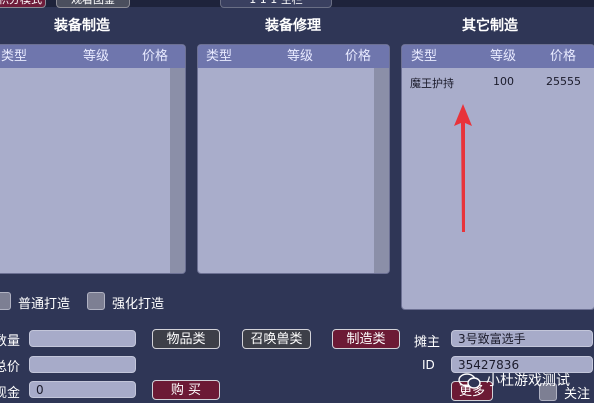  Describe the element at coordinates (427, 342) in the screenshot. I see `owner-label: 摊主` at that location.